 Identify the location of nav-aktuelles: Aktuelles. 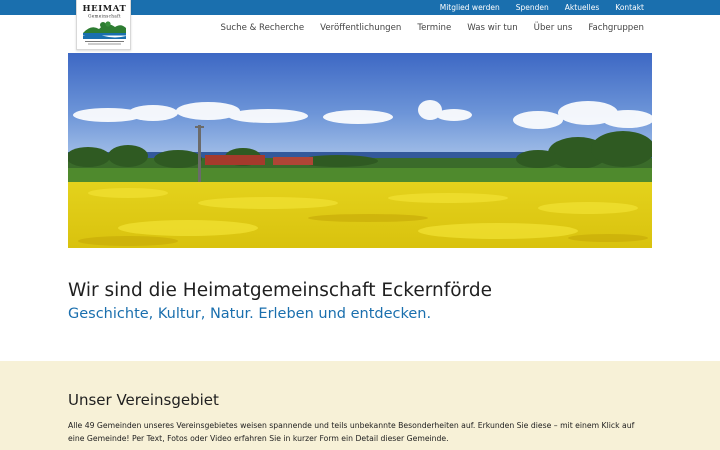
(582, 7).